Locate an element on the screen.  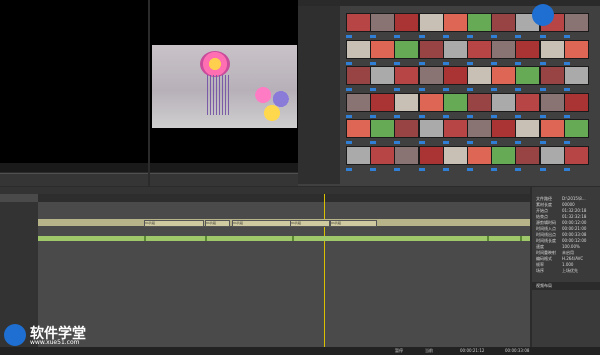
source-timecode-bar is located at coordinates (74, 167).